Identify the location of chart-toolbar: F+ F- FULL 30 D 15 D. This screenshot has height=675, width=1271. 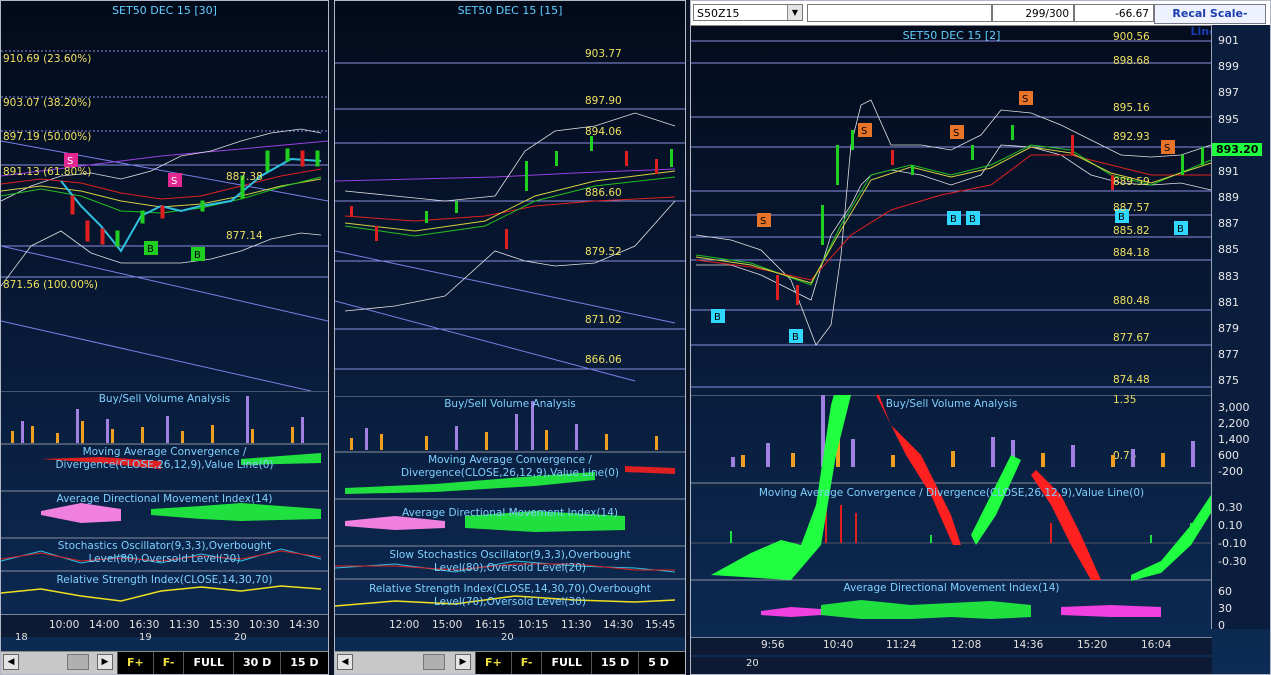
(222, 663).